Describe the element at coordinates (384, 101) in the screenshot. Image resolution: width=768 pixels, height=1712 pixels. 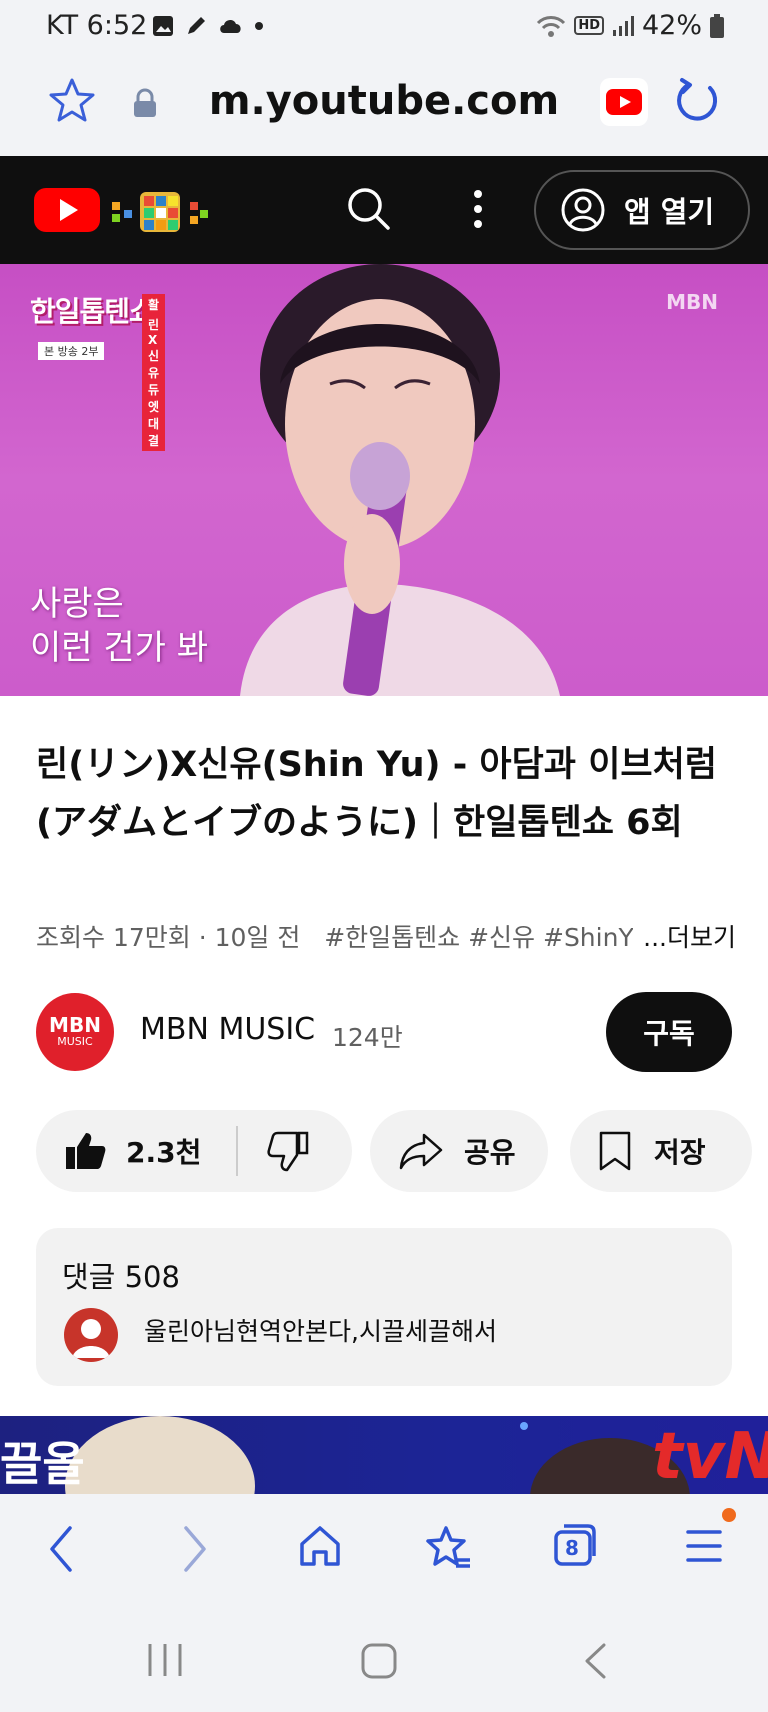
I see `url-text: m.youtube.com` at that location.